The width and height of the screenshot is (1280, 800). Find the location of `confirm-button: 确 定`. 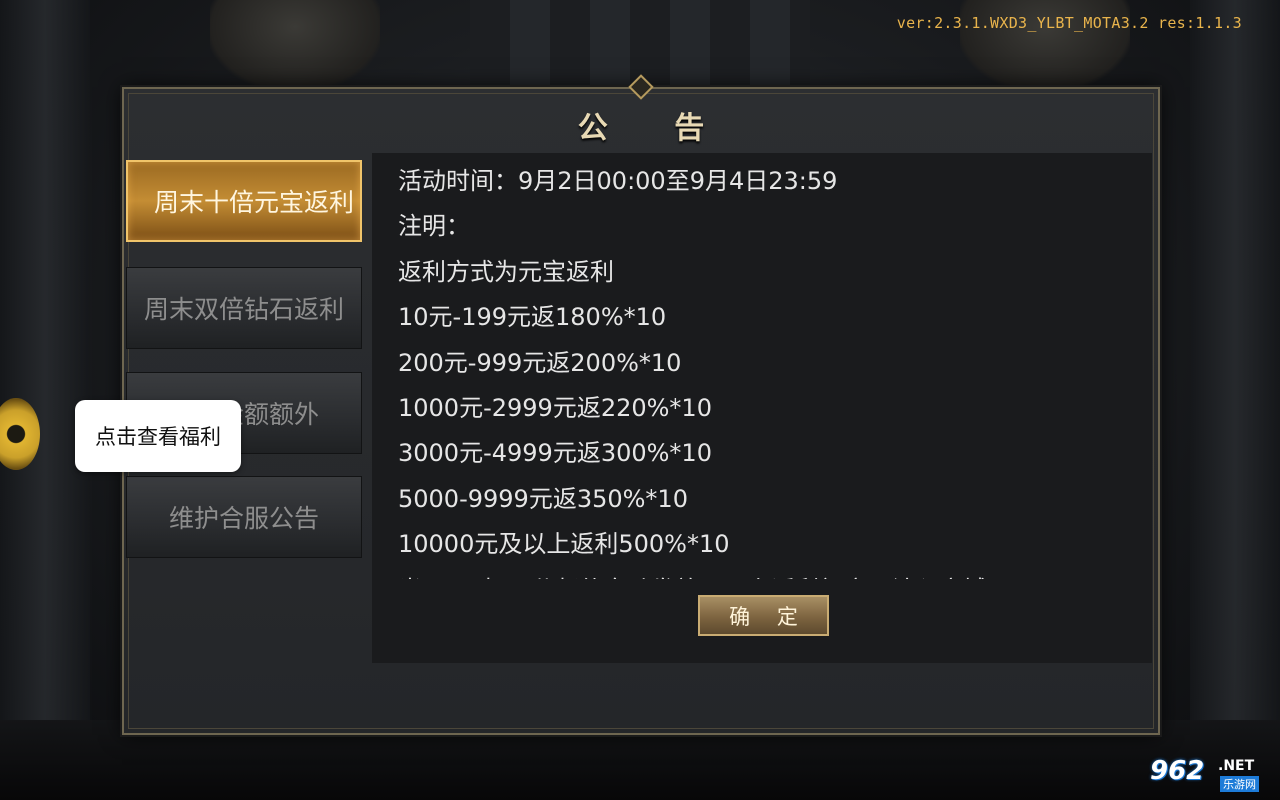

confirm-button: 确 定 is located at coordinates (763, 615).